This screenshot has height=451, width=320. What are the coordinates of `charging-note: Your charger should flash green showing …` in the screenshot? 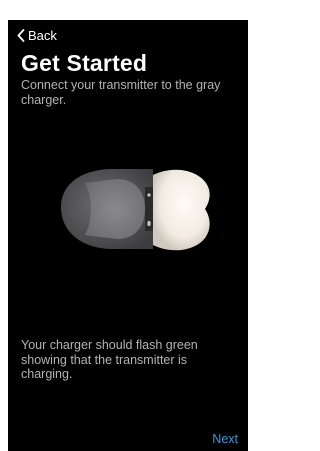 It's located at (109, 359).